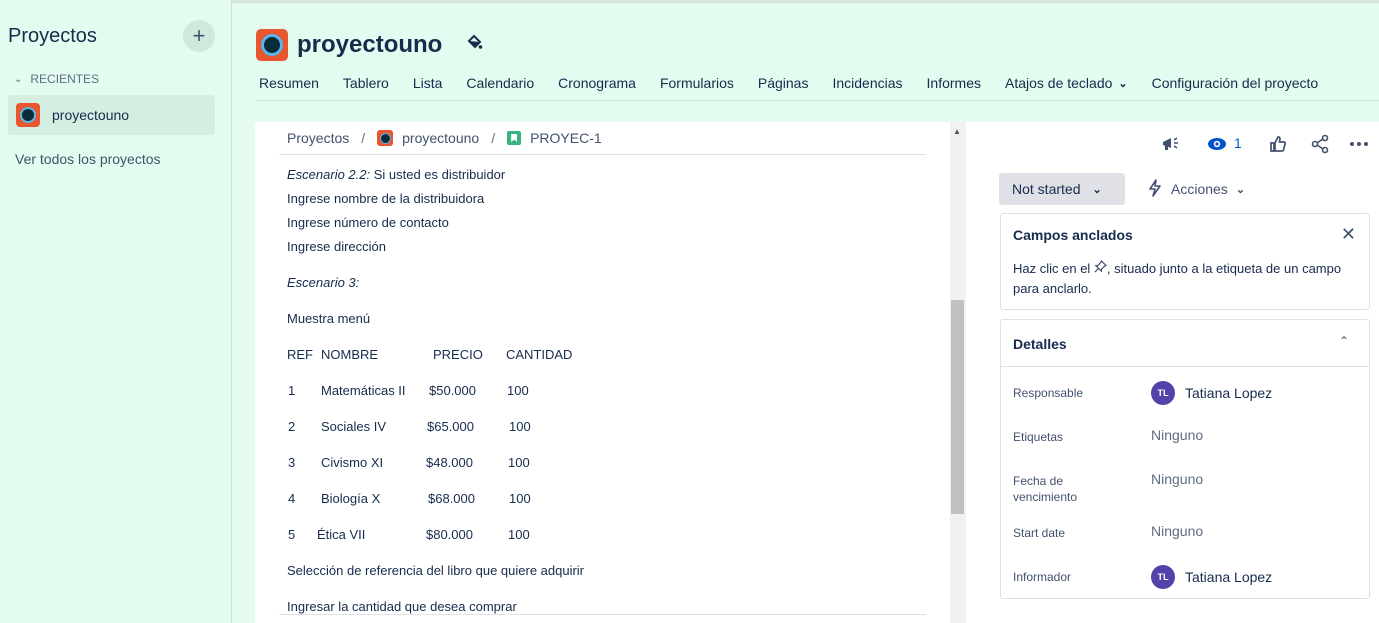 This screenshot has height=623, width=1379. Describe the element at coordinates (440, 138) in the screenshot. I see `breadcrumb-project-link: proyectouno` at that location.